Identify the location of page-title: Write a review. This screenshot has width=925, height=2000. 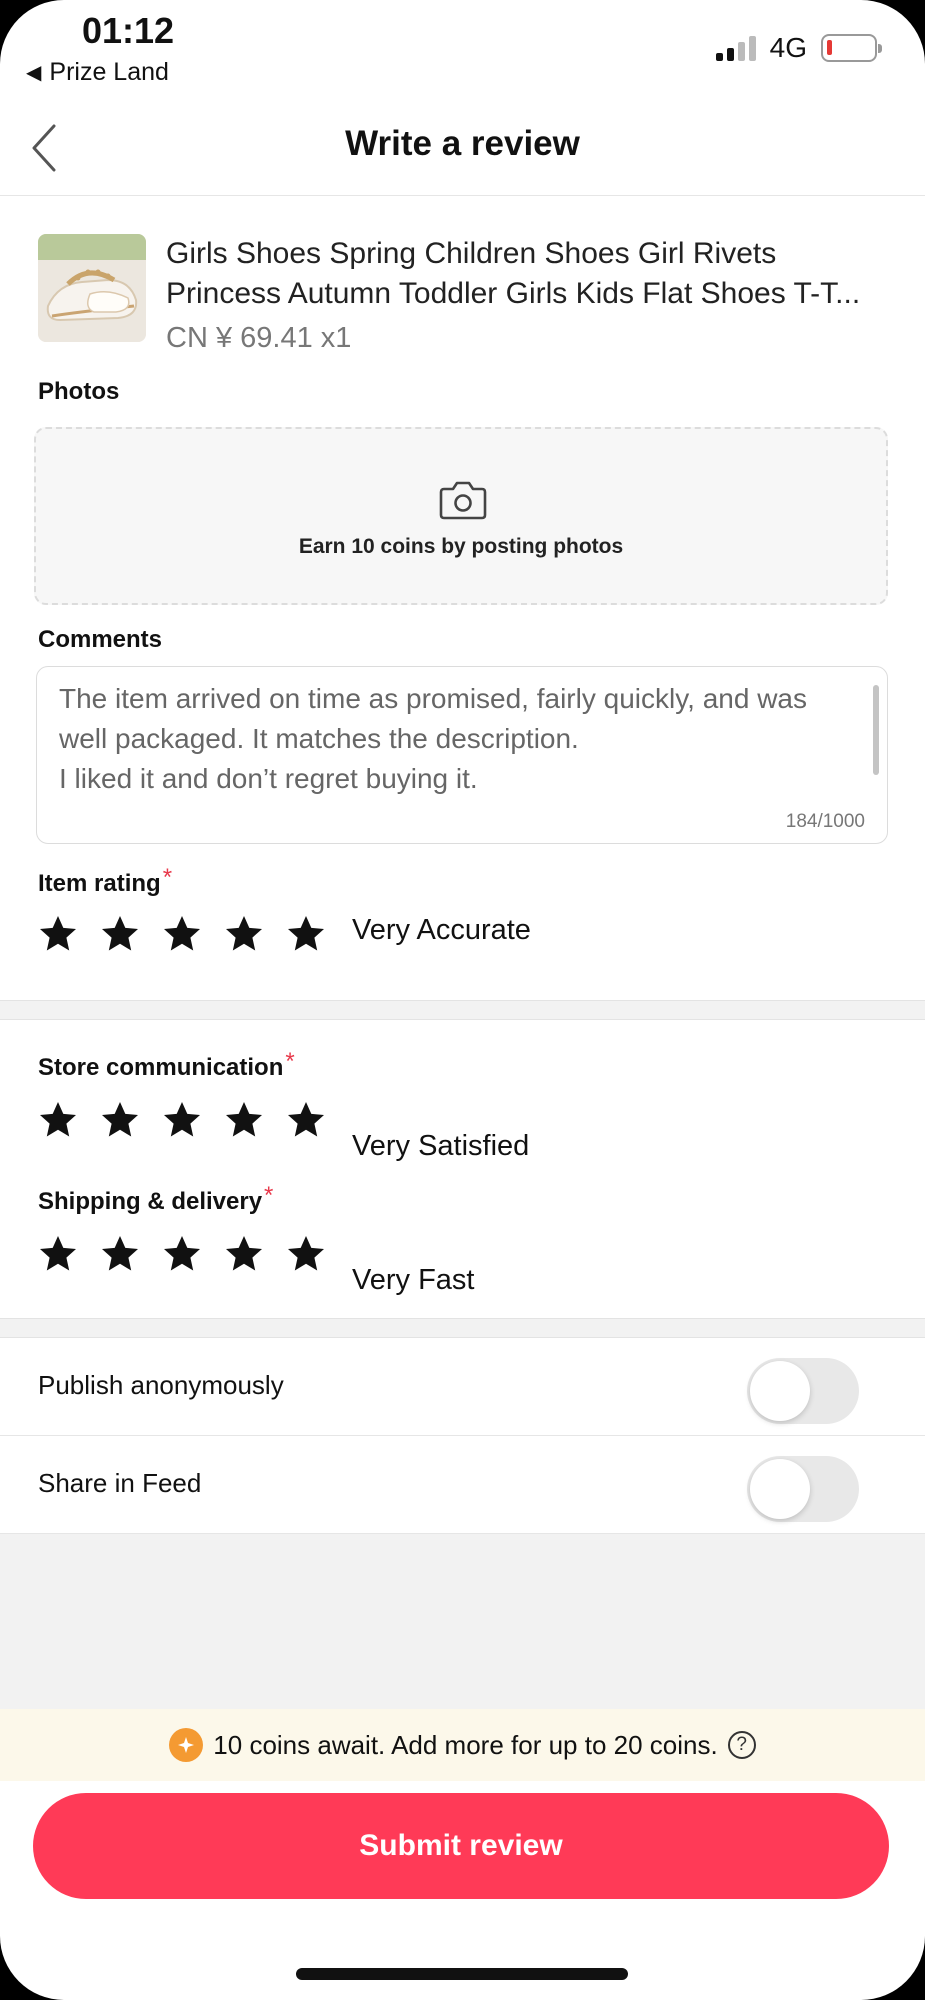
(462, 143).